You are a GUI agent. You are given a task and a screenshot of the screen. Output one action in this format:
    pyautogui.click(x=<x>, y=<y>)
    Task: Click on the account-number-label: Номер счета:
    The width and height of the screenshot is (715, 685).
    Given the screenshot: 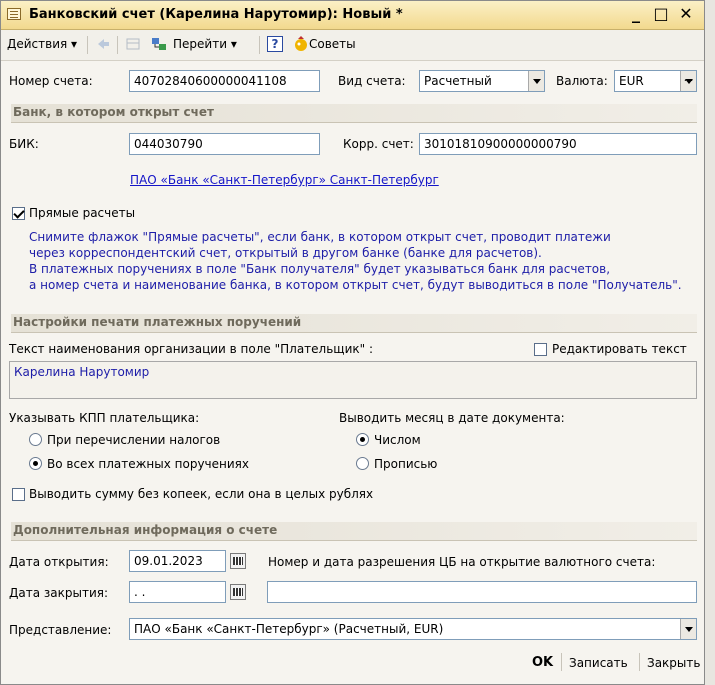 What is the action you would take?
    pyautogui.click(x=51, y=81)
    